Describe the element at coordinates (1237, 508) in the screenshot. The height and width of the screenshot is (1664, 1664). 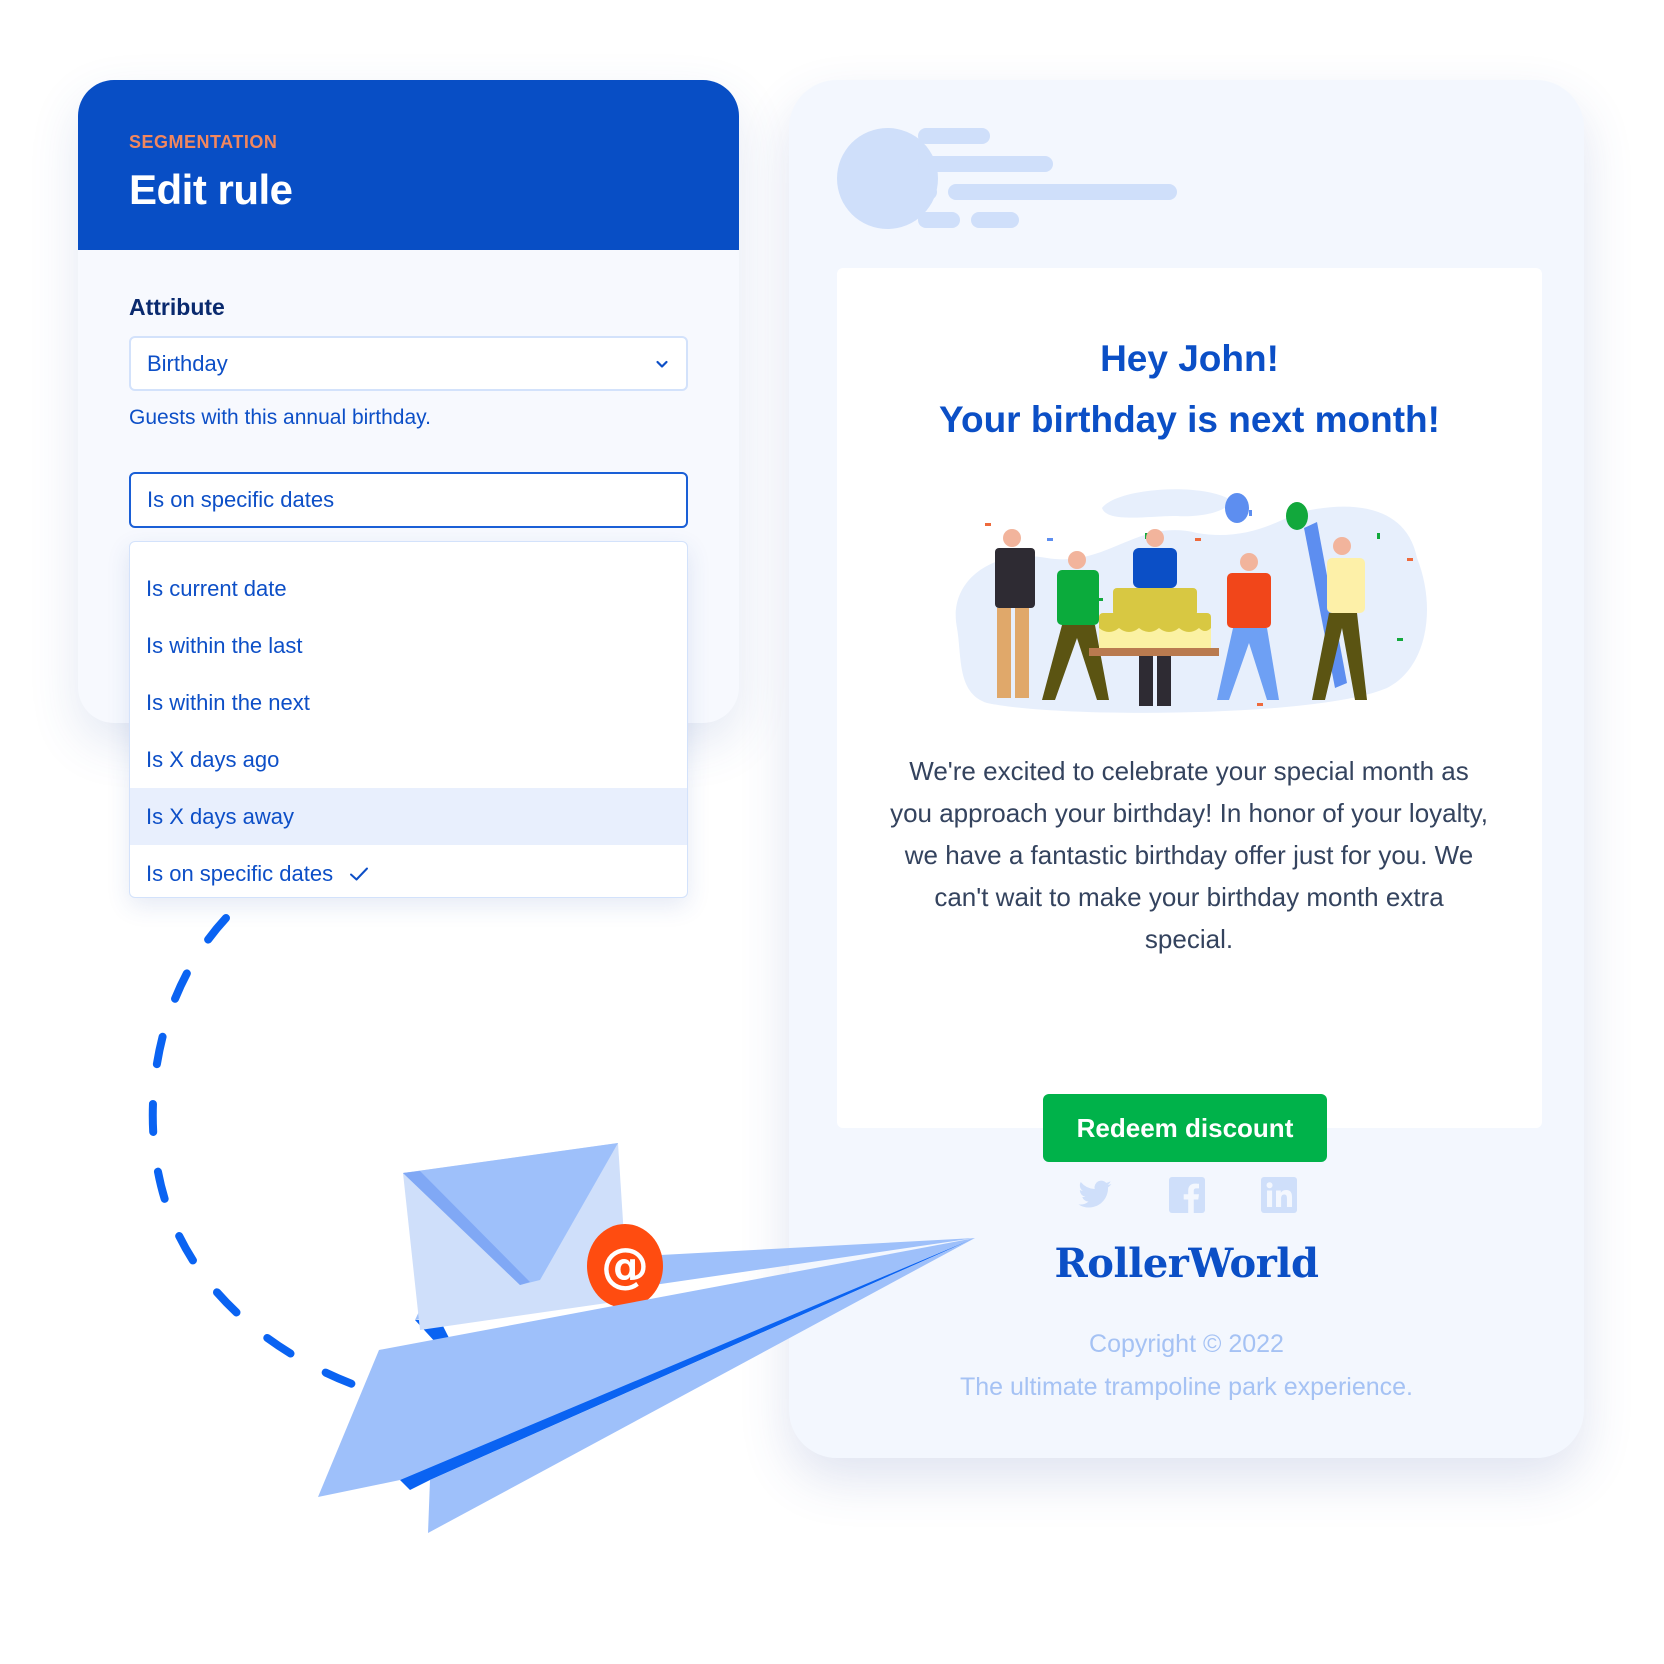
I see `balloon-blue` at that location.